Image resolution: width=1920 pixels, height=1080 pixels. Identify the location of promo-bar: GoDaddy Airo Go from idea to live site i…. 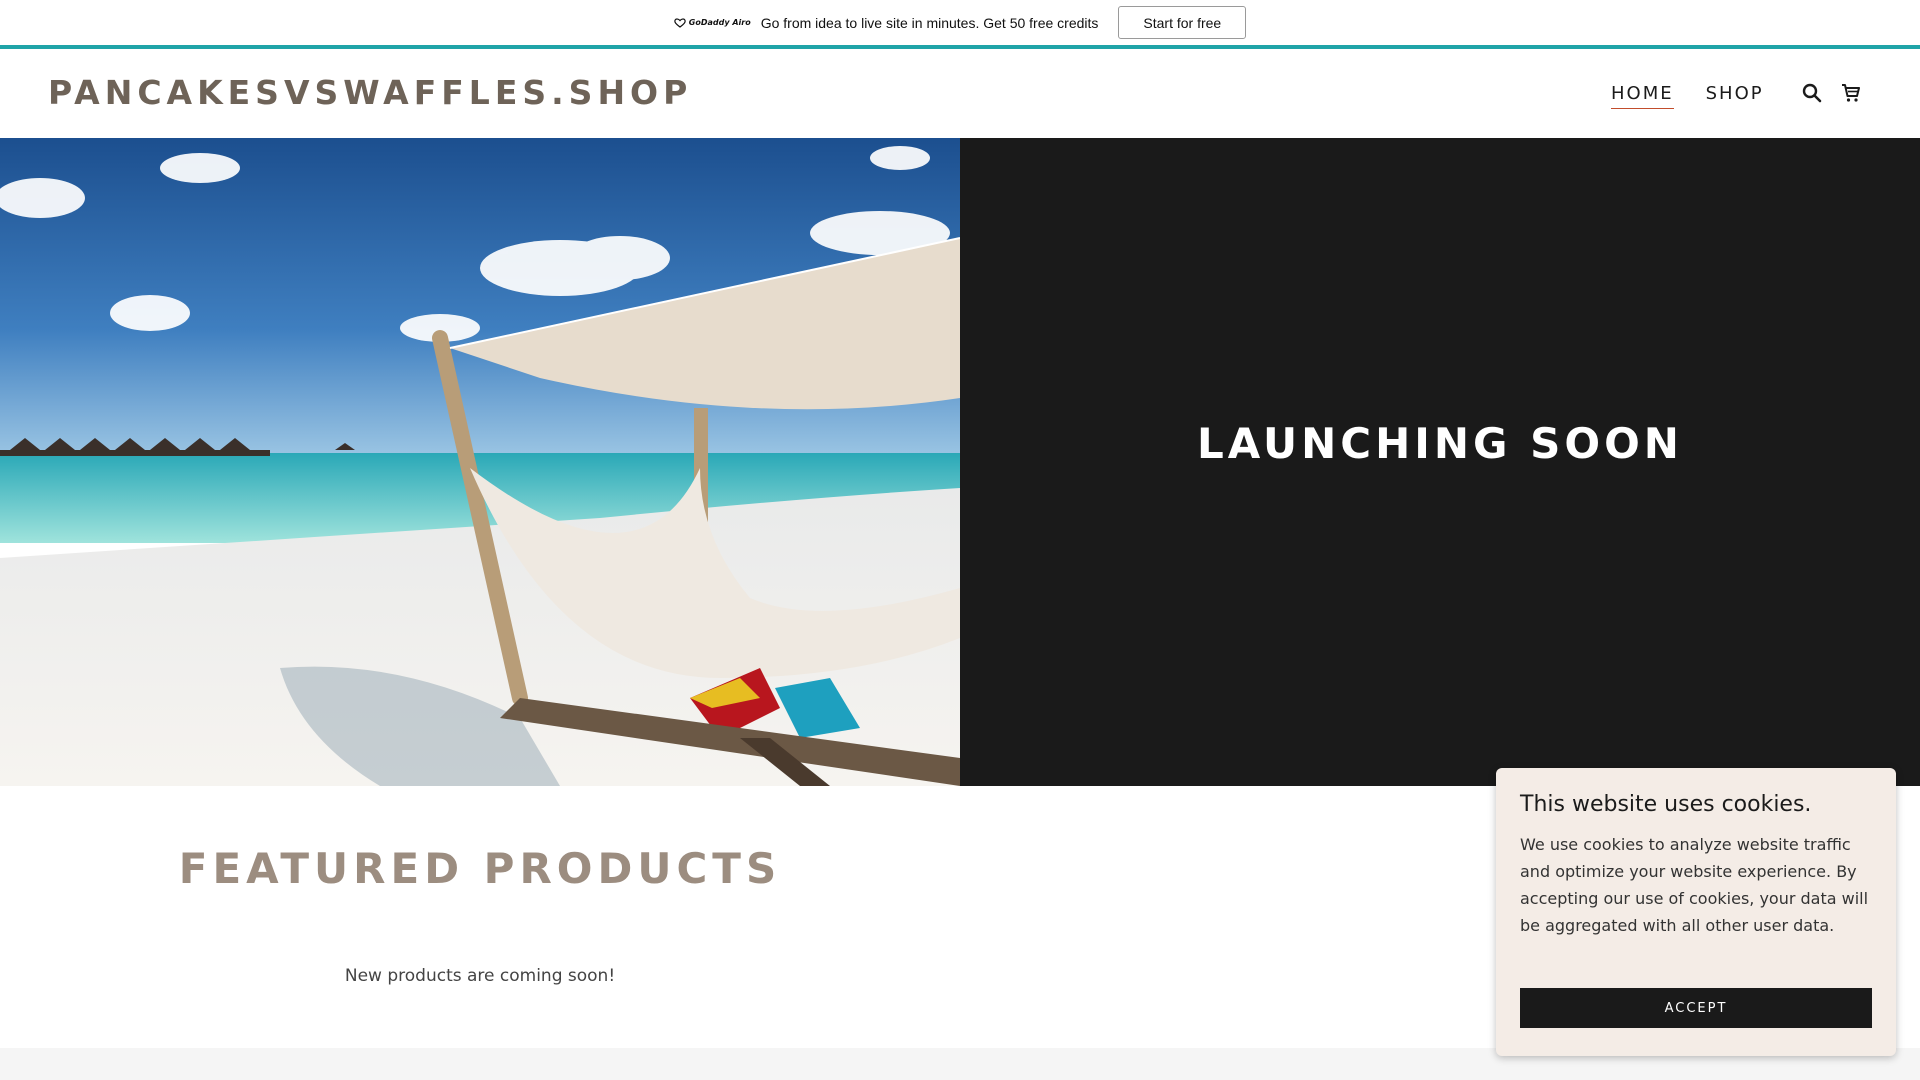
(960, 22).